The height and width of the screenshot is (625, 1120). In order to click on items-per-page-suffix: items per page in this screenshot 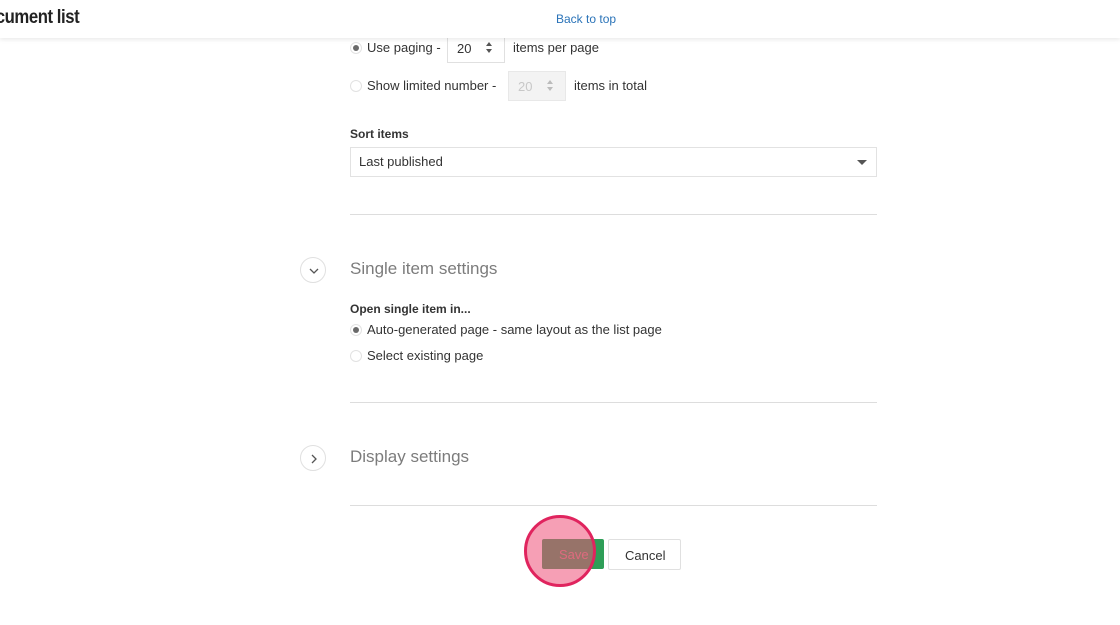, I will do `click(556, 47)`.